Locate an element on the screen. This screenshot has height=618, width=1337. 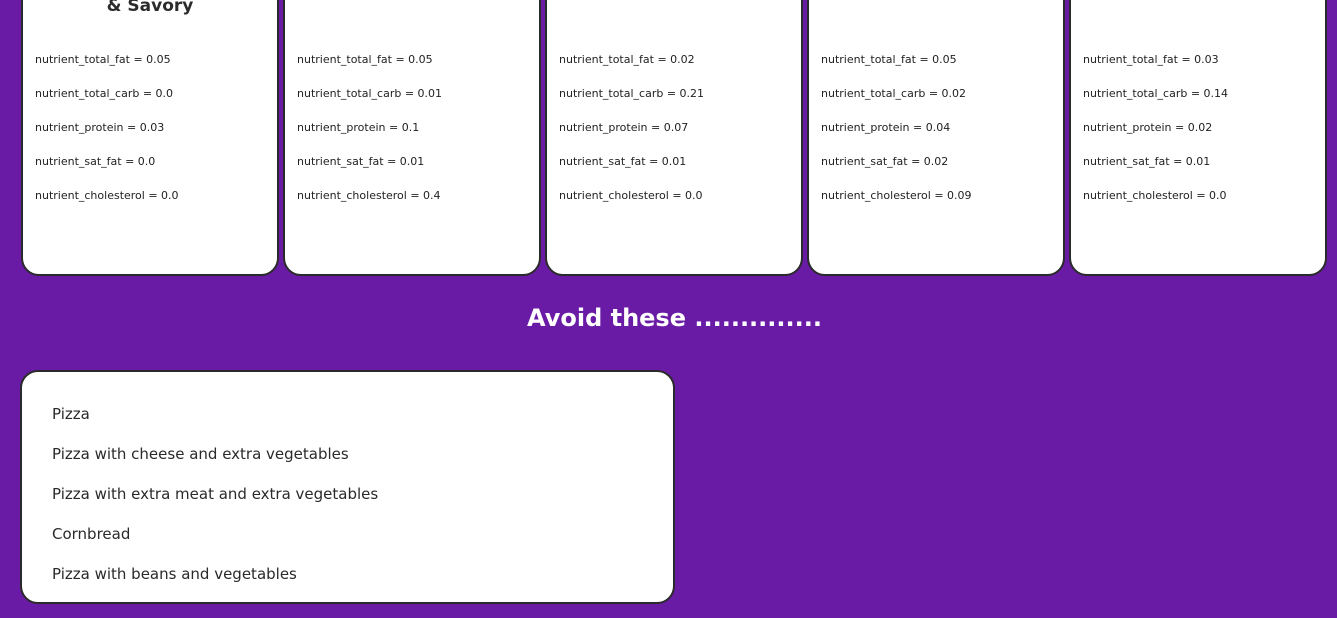
avoid-list-item: Pizza with cheese and extra vegetables is located at coordinates (200, 454).